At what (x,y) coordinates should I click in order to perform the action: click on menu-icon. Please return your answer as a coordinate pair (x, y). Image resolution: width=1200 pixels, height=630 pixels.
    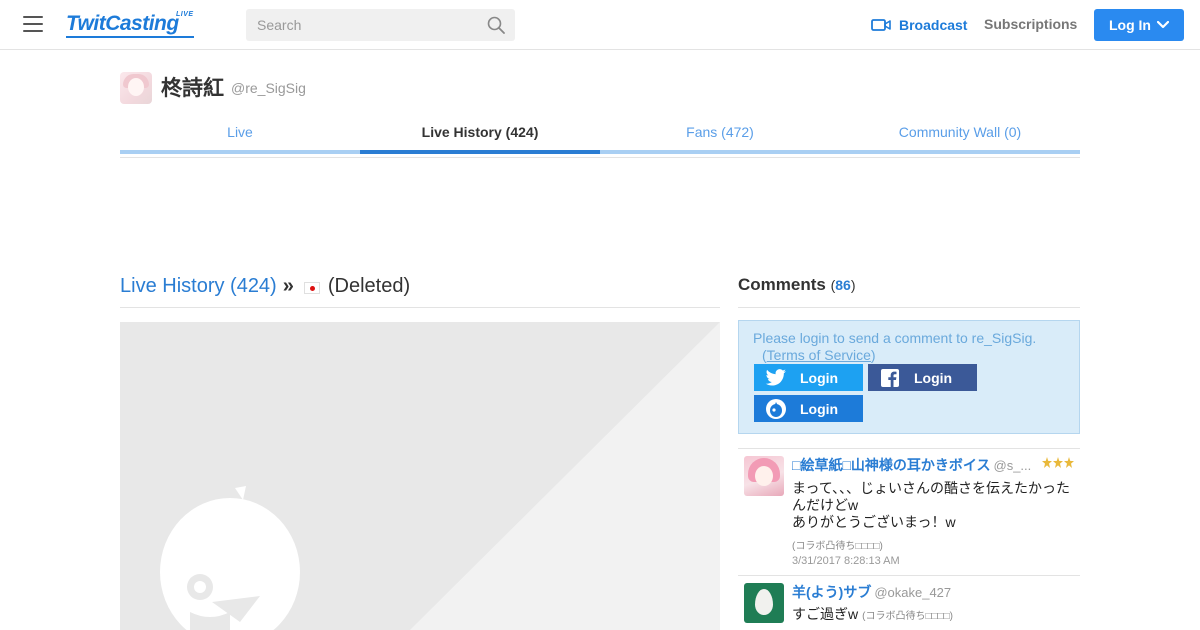
    Looking at the image, I should click on (33, 25).